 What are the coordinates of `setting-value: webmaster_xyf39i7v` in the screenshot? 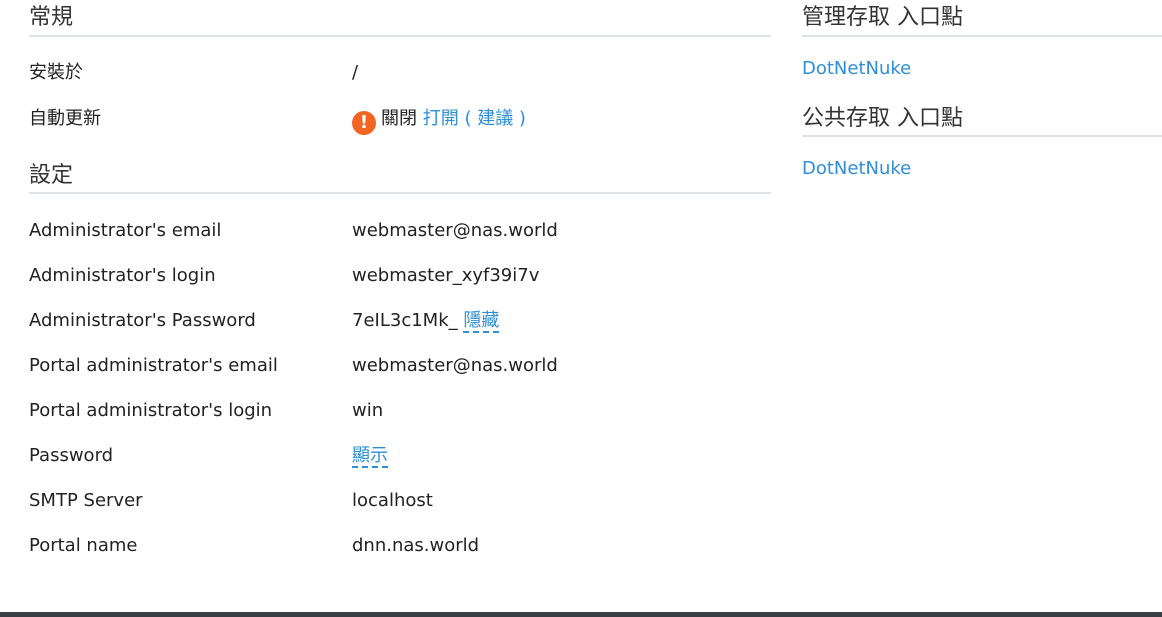 It's located at (446, 275).